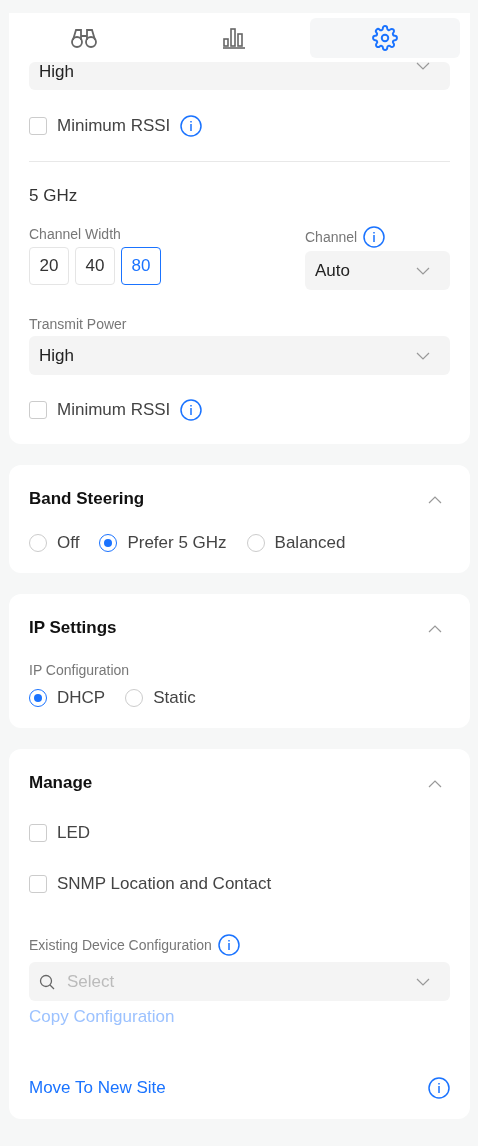  I want to click on tab, so click(384, 37).